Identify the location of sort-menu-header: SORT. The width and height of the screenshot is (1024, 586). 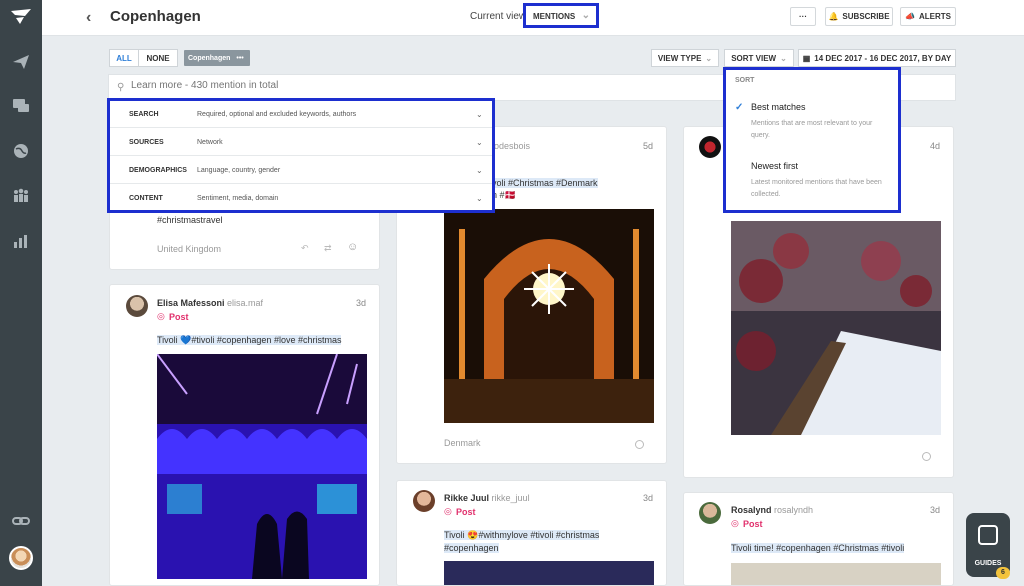
(745, 80).